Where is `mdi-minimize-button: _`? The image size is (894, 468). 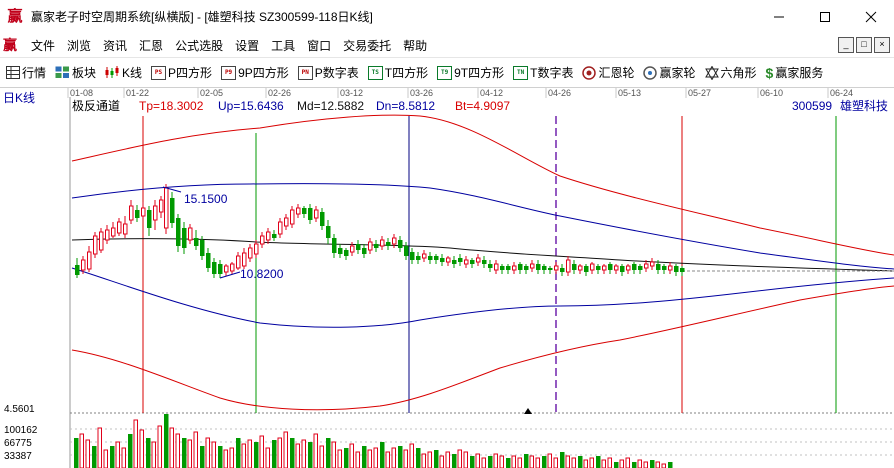
mdi-minimize-button: _ is located at coordinates (846, 45).